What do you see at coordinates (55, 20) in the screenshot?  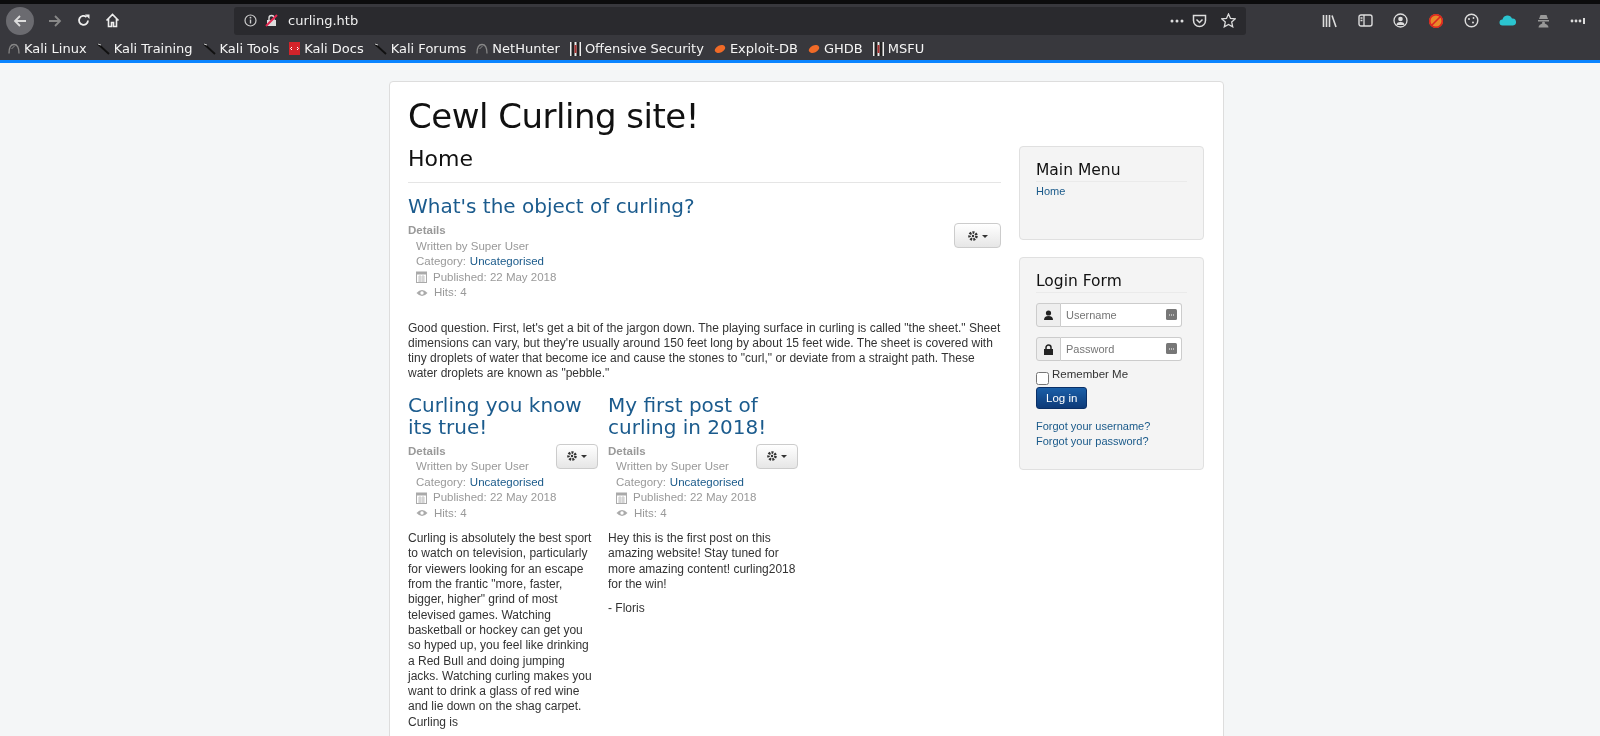 I see `forward-button` at bounding box center [55, 20].